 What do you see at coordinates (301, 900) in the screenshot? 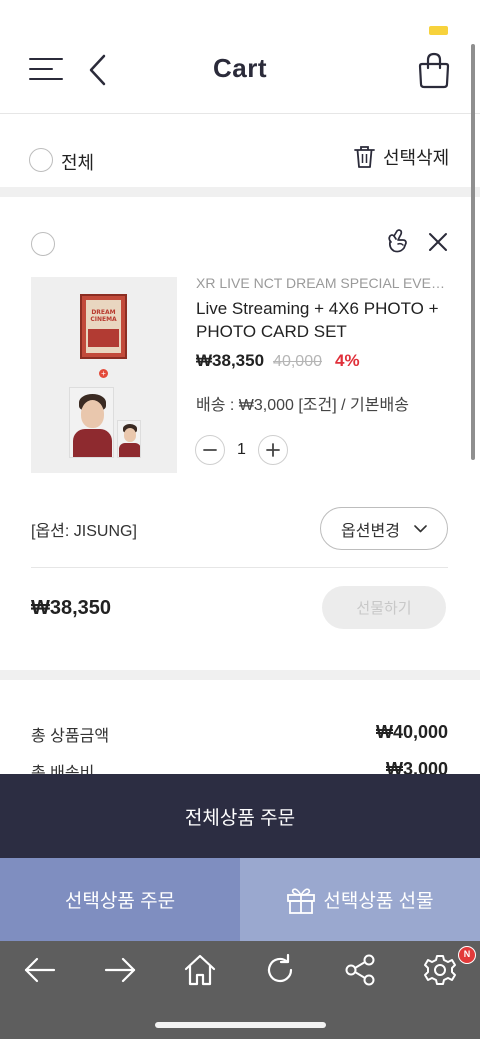
I see `gift-icon` at bounding box center [301, 900].